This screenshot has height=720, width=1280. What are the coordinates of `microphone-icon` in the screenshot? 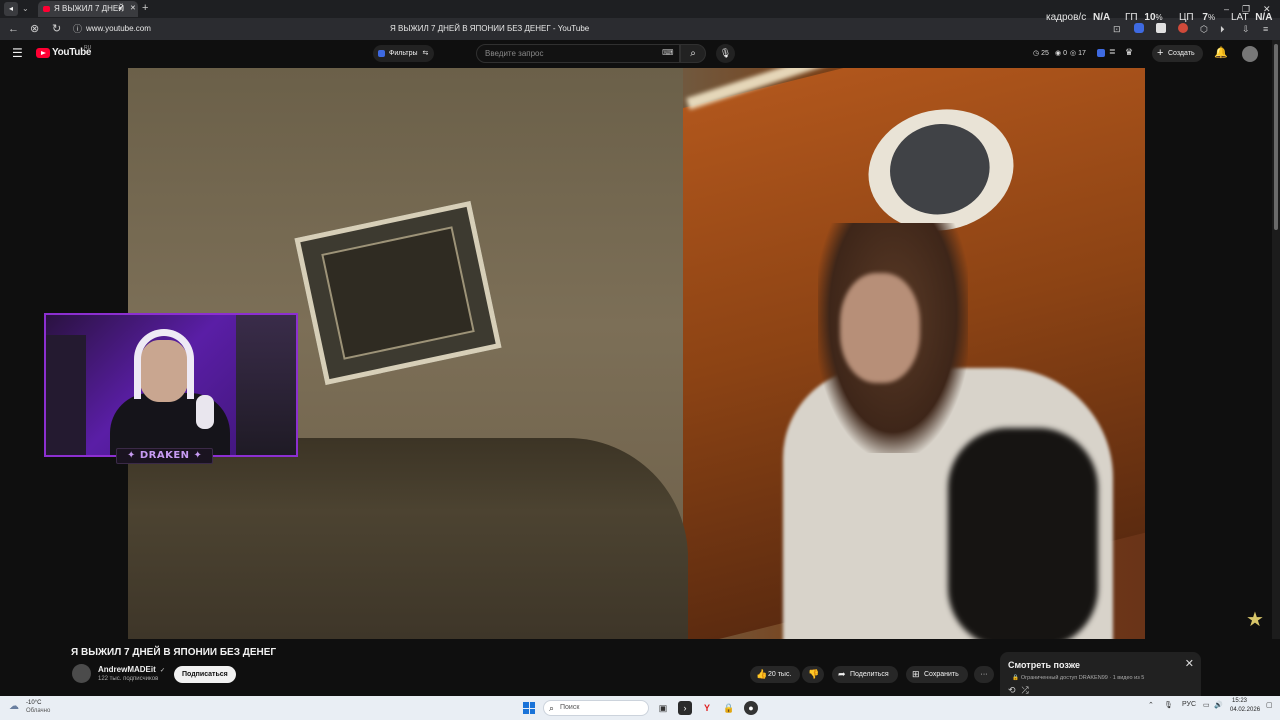 It's located at (205, 412).